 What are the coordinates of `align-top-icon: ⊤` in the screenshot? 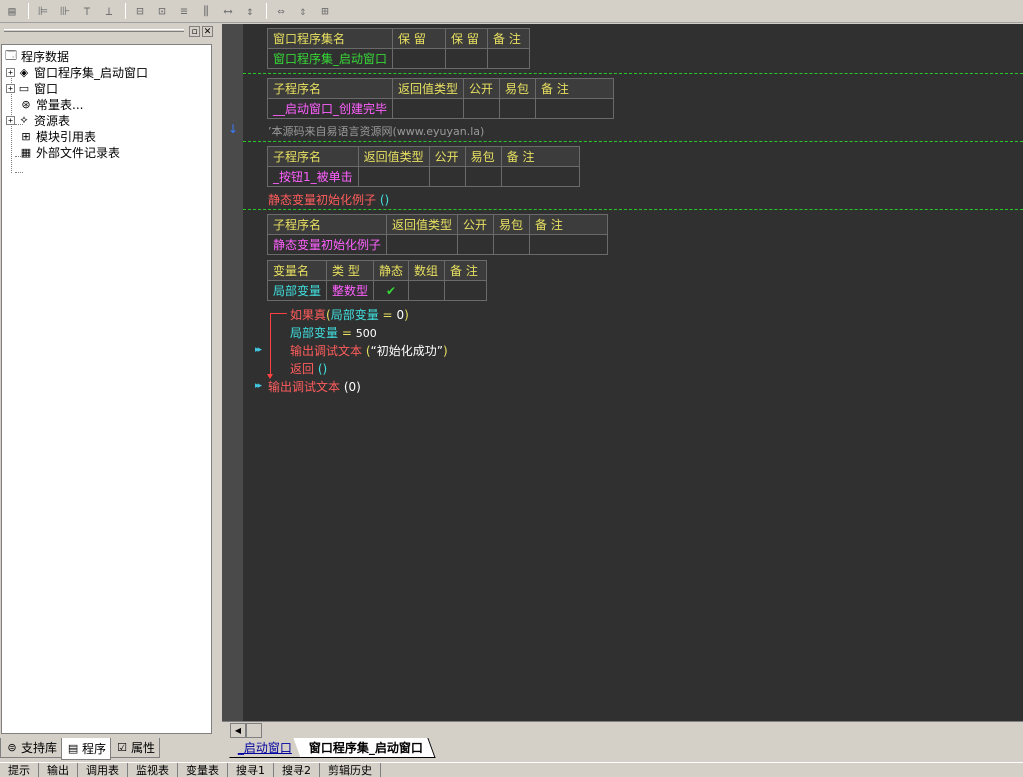 It's located at (87, 11).